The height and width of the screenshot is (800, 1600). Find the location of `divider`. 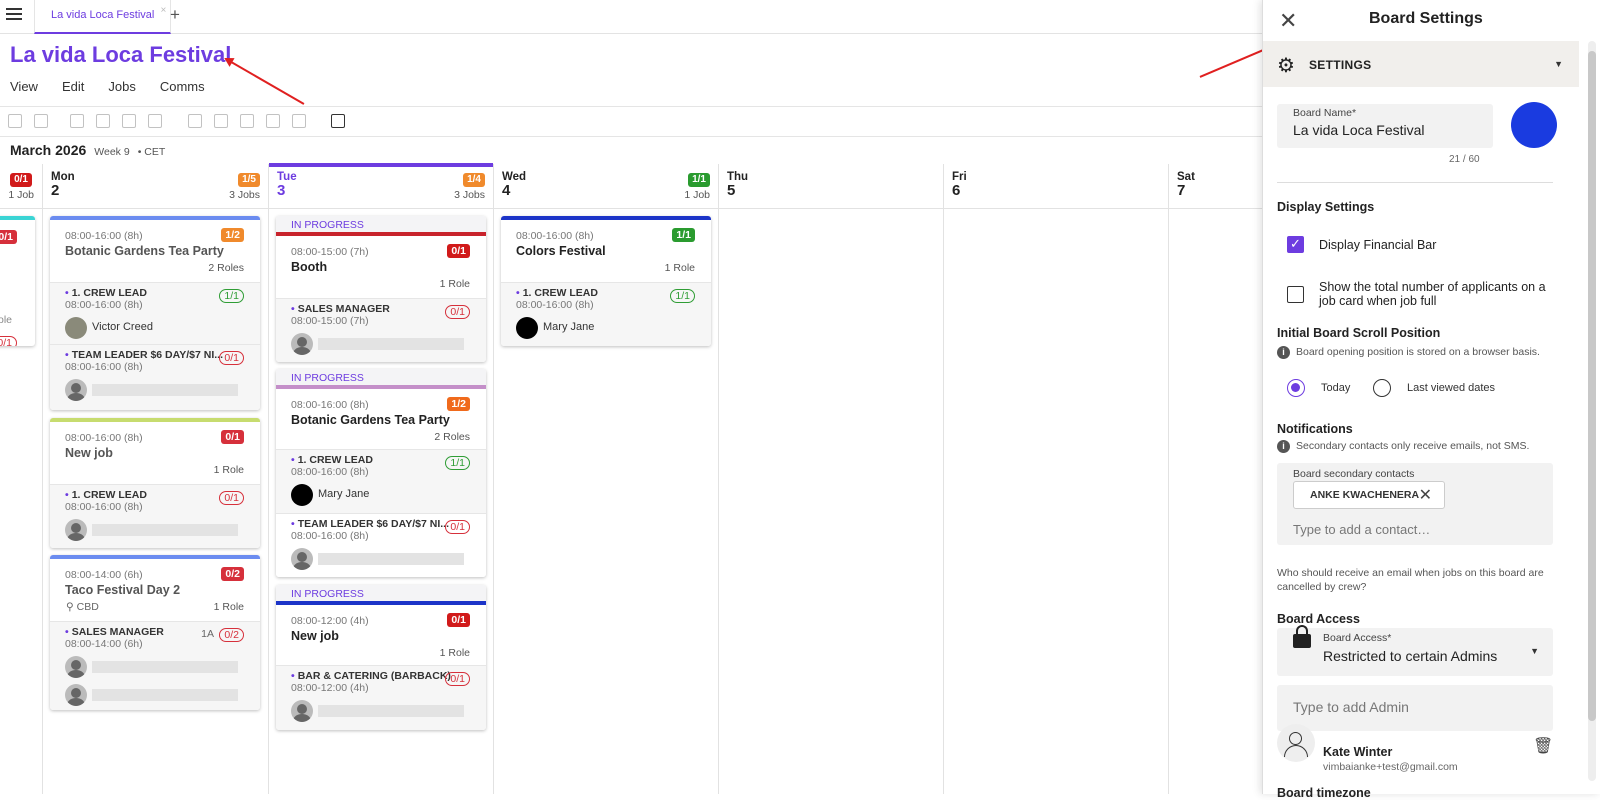

divider is located at coordinates (1415, 182).